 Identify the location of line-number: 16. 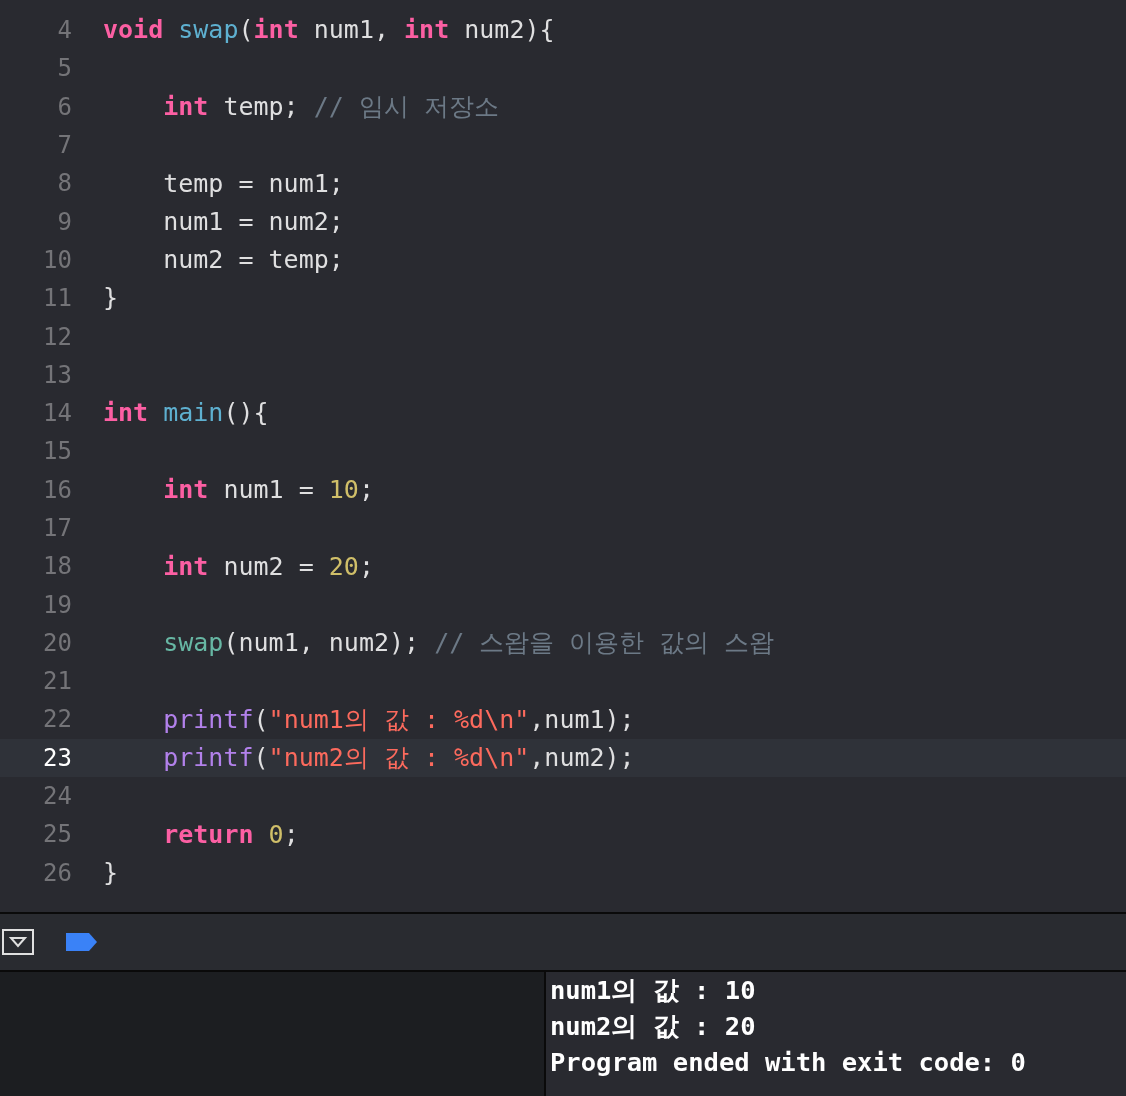
(57, 490).